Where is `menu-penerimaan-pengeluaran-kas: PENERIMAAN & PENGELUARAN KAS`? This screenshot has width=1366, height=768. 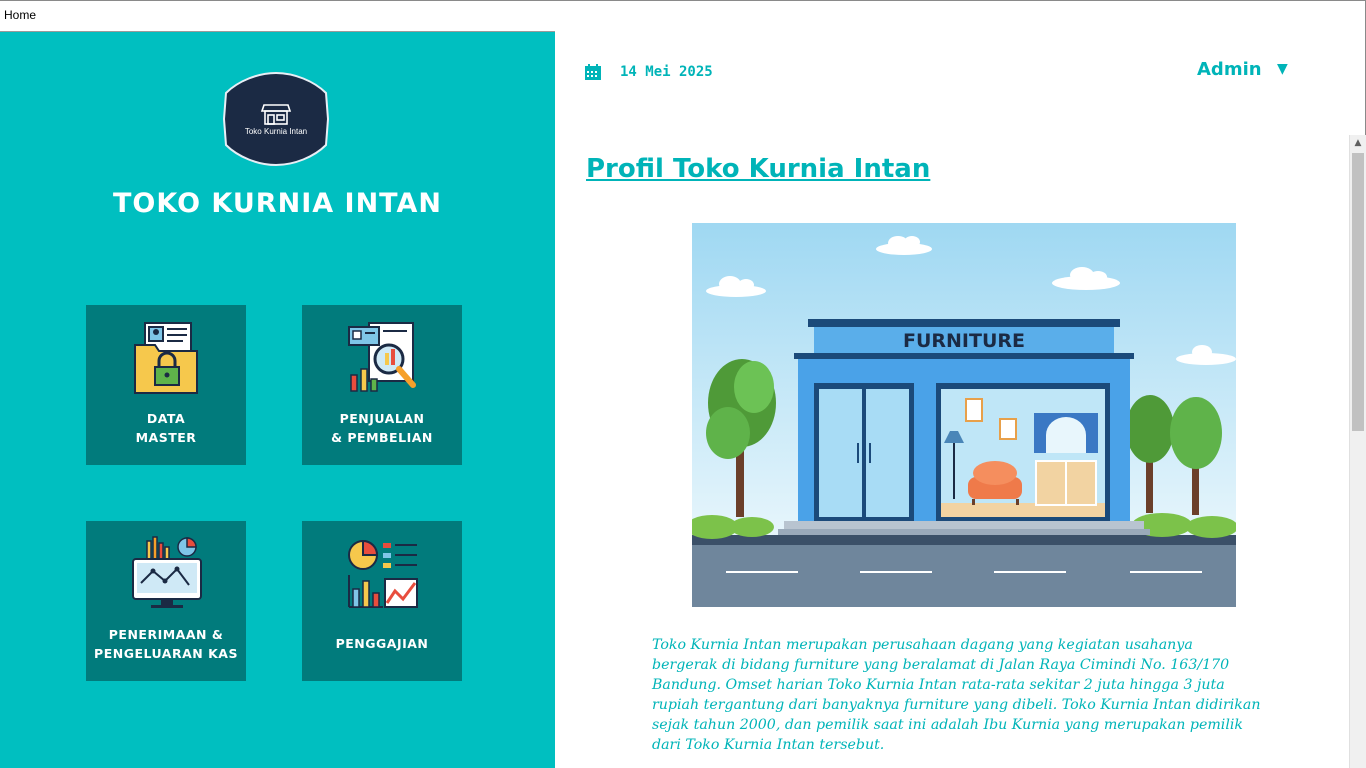
menu-penerimaan-pengeluaran-kas: PENERIMAAN & PENGELUARAN KAS is located at coordinates (166, 601).